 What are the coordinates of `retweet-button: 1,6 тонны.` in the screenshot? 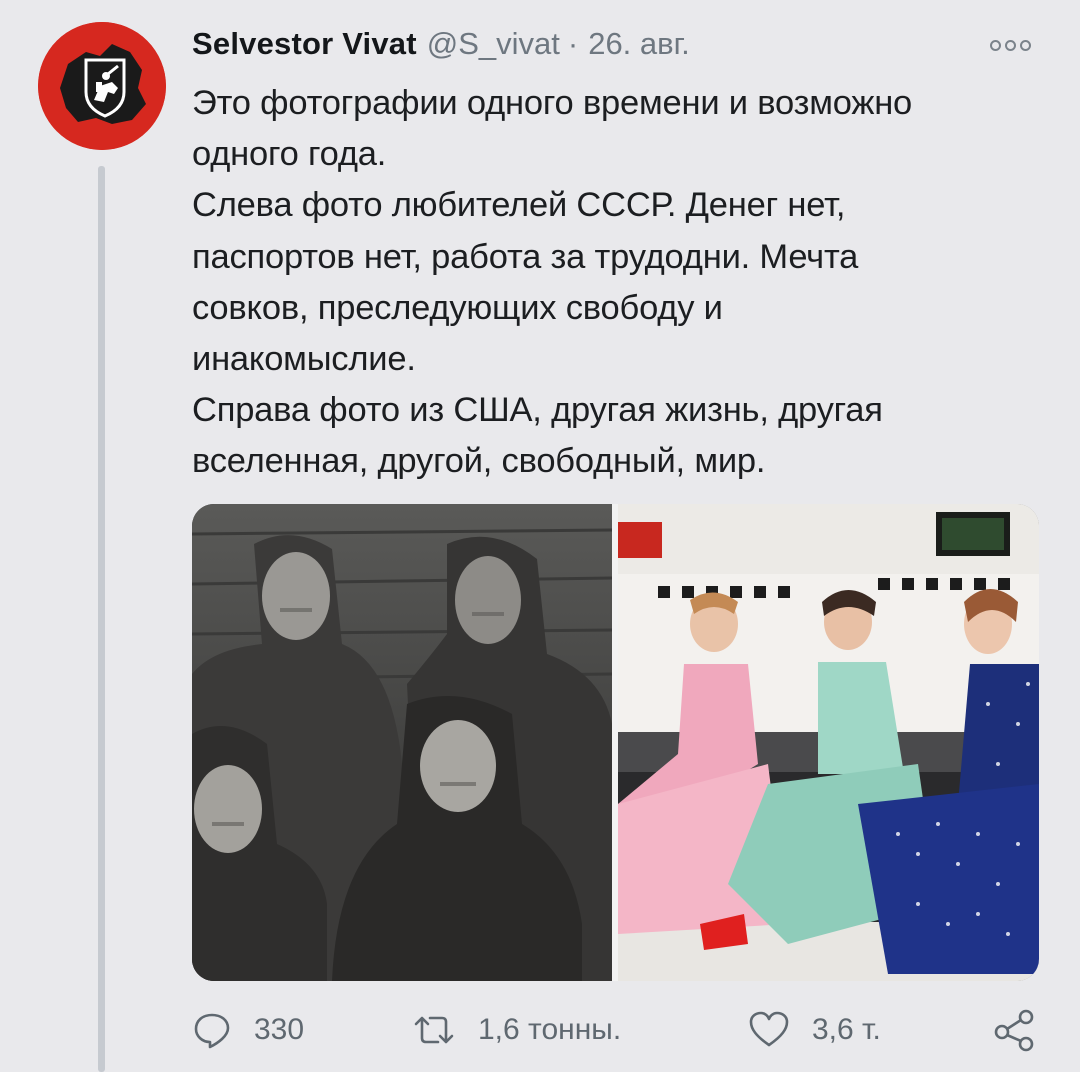 It's located at (516, 1030).